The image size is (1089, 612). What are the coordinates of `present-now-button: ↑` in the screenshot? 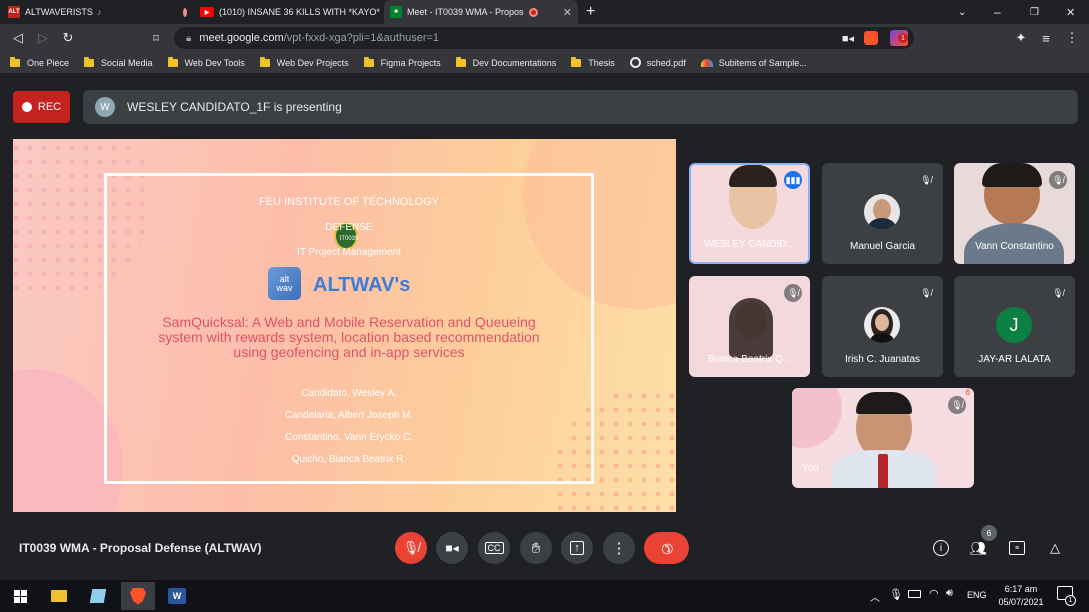 It's located at (577, 548).